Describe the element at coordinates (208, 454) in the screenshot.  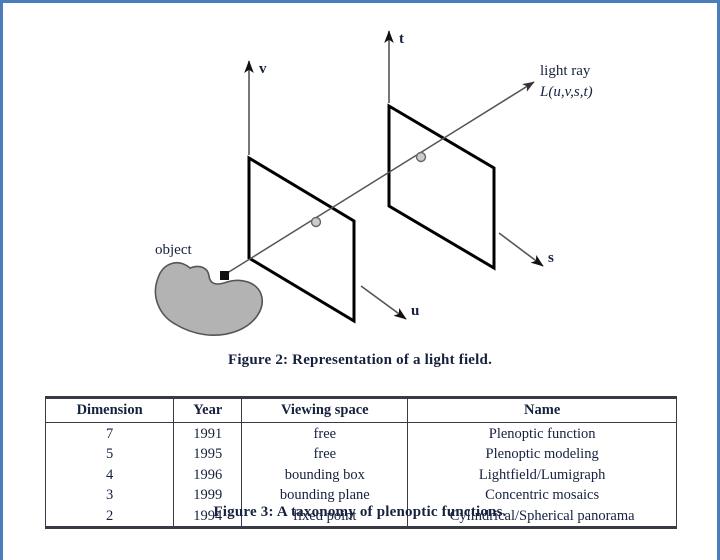
I see `cell-year: 1995` at that location.